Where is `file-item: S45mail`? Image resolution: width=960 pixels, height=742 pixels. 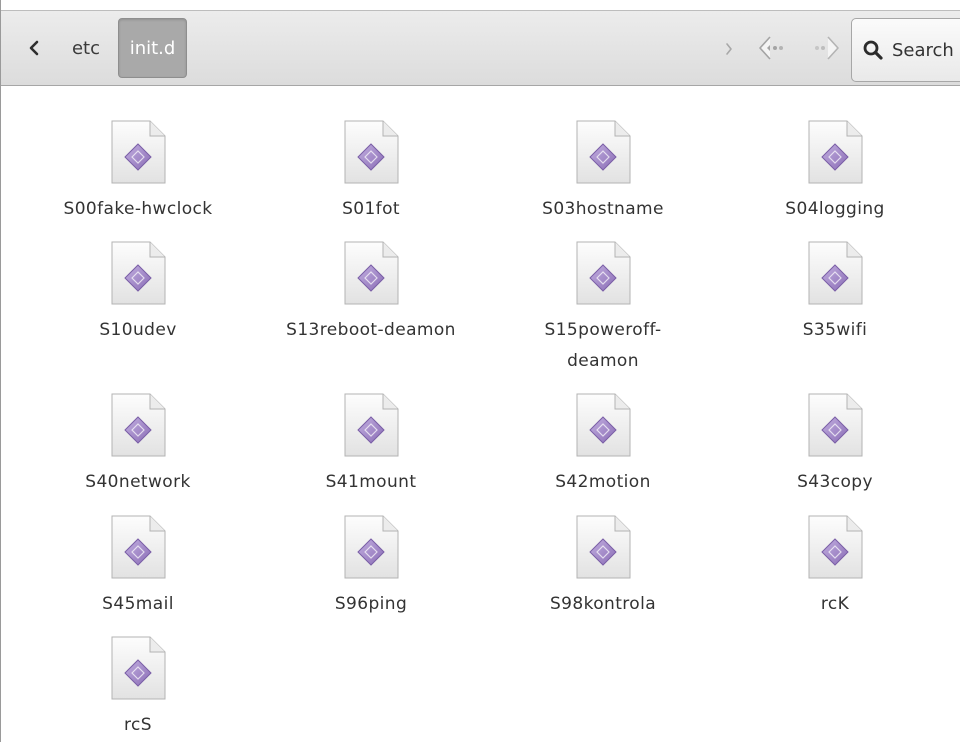
file-item: S45mail is located at coordinates (138, 567).